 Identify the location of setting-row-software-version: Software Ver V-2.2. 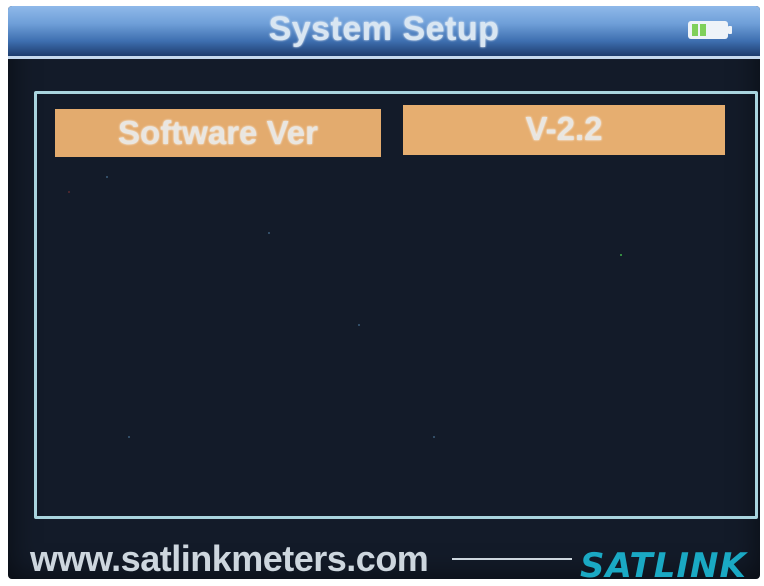
(394, 131).